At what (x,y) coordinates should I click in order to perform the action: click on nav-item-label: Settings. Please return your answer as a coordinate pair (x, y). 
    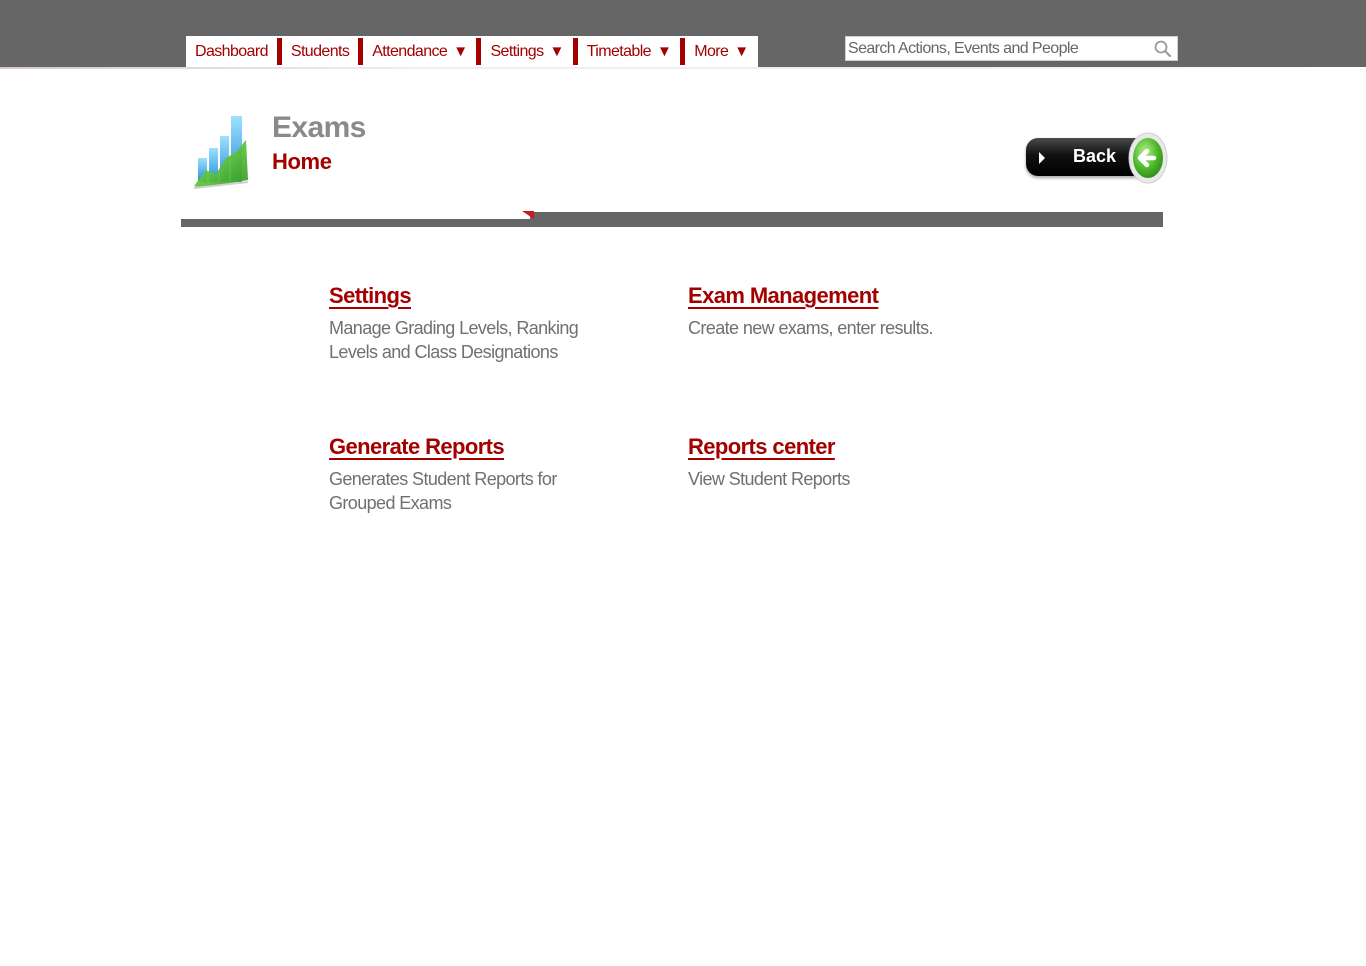
    Looking at the image, I should click on (517, 51).